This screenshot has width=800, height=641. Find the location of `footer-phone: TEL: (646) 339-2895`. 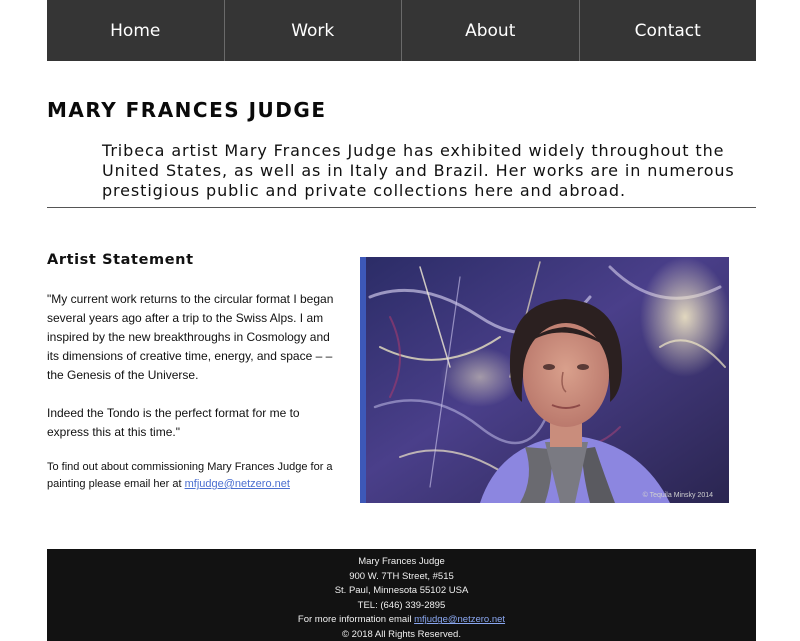

footer-phone: TEL: (646) 339-2895 is located at coordinates (401, 605).